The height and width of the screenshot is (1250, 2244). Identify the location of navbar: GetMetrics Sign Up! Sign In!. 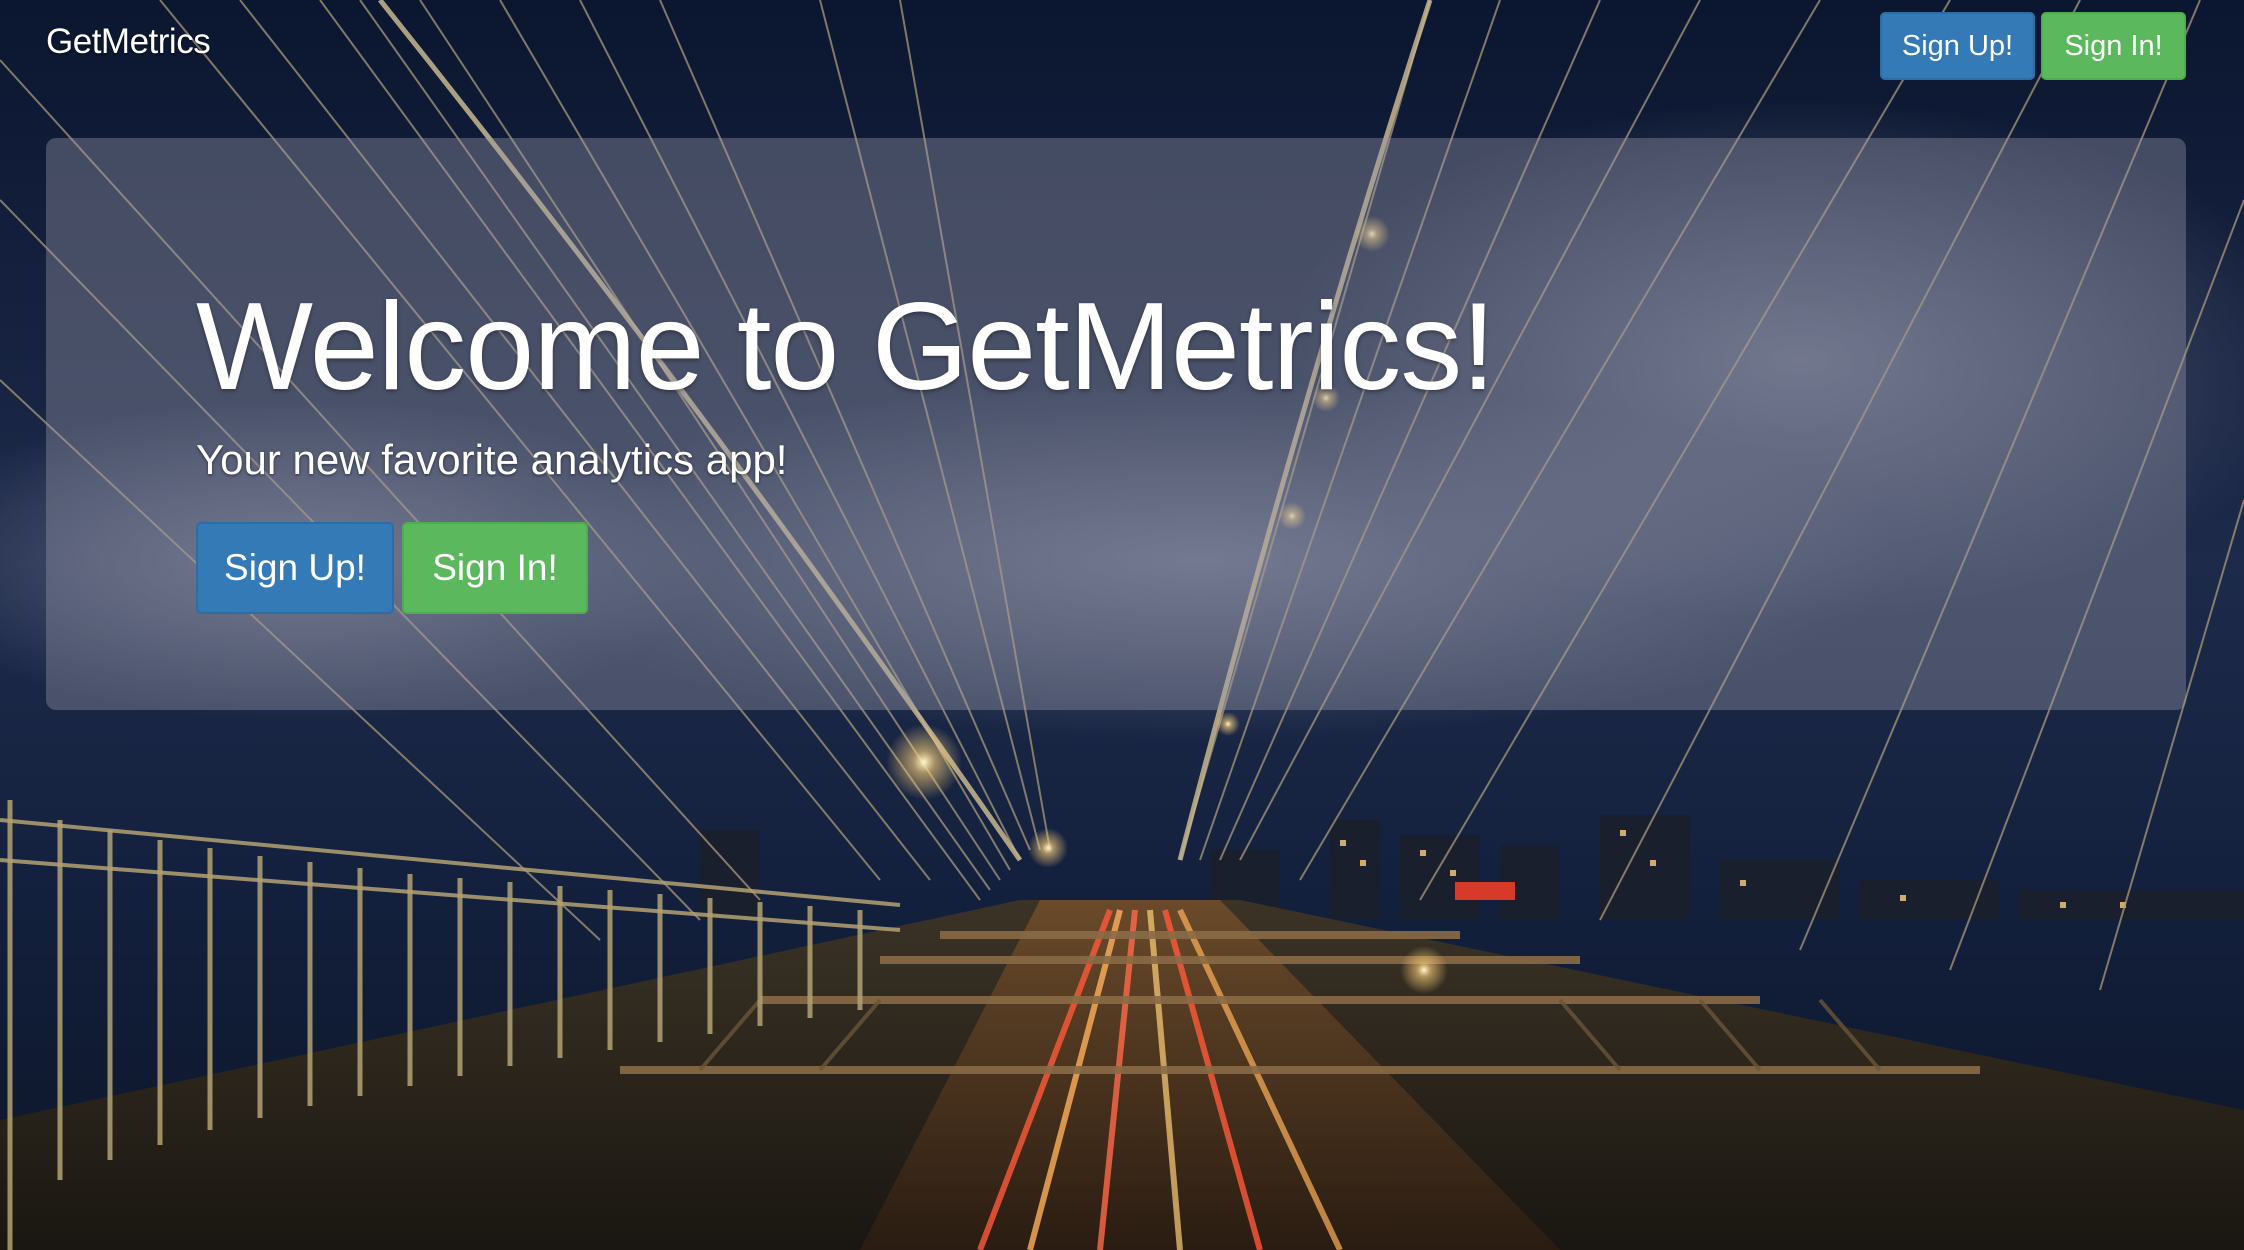
(1122, 48).